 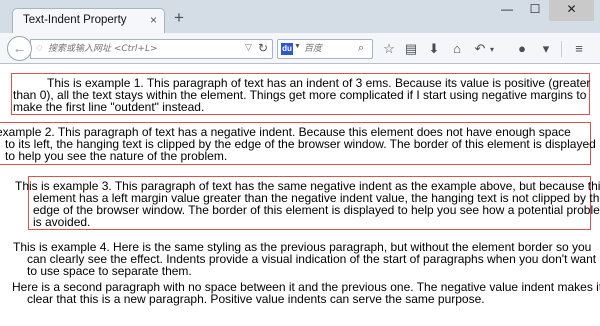 I want to click on home-icon: ⌂, so click(x=457, y=49).